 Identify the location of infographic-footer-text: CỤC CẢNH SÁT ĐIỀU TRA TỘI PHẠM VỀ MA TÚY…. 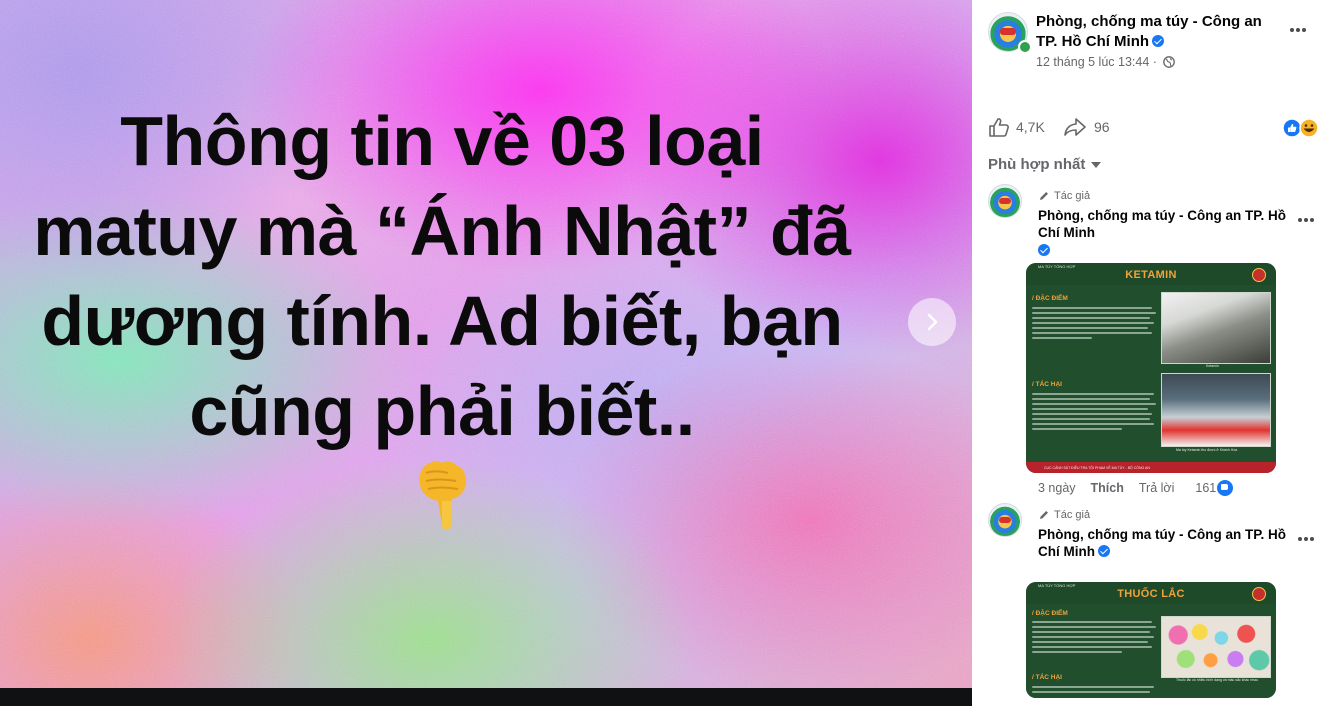
(1097, 468).